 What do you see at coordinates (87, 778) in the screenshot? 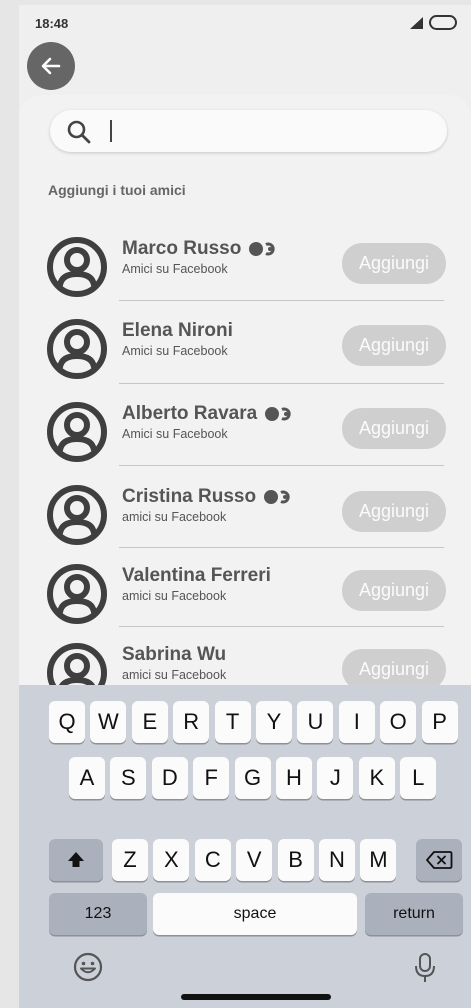
I see `key-a: A` at bounding box center [87, 778].